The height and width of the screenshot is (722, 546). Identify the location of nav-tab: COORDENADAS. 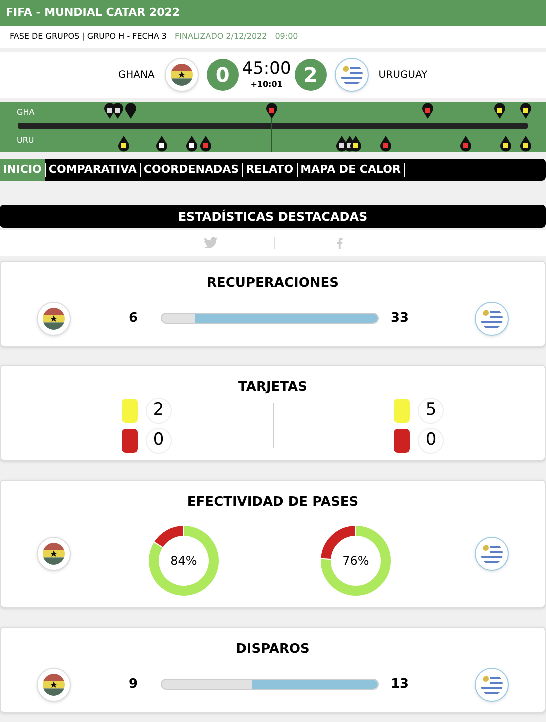
(191, 170).